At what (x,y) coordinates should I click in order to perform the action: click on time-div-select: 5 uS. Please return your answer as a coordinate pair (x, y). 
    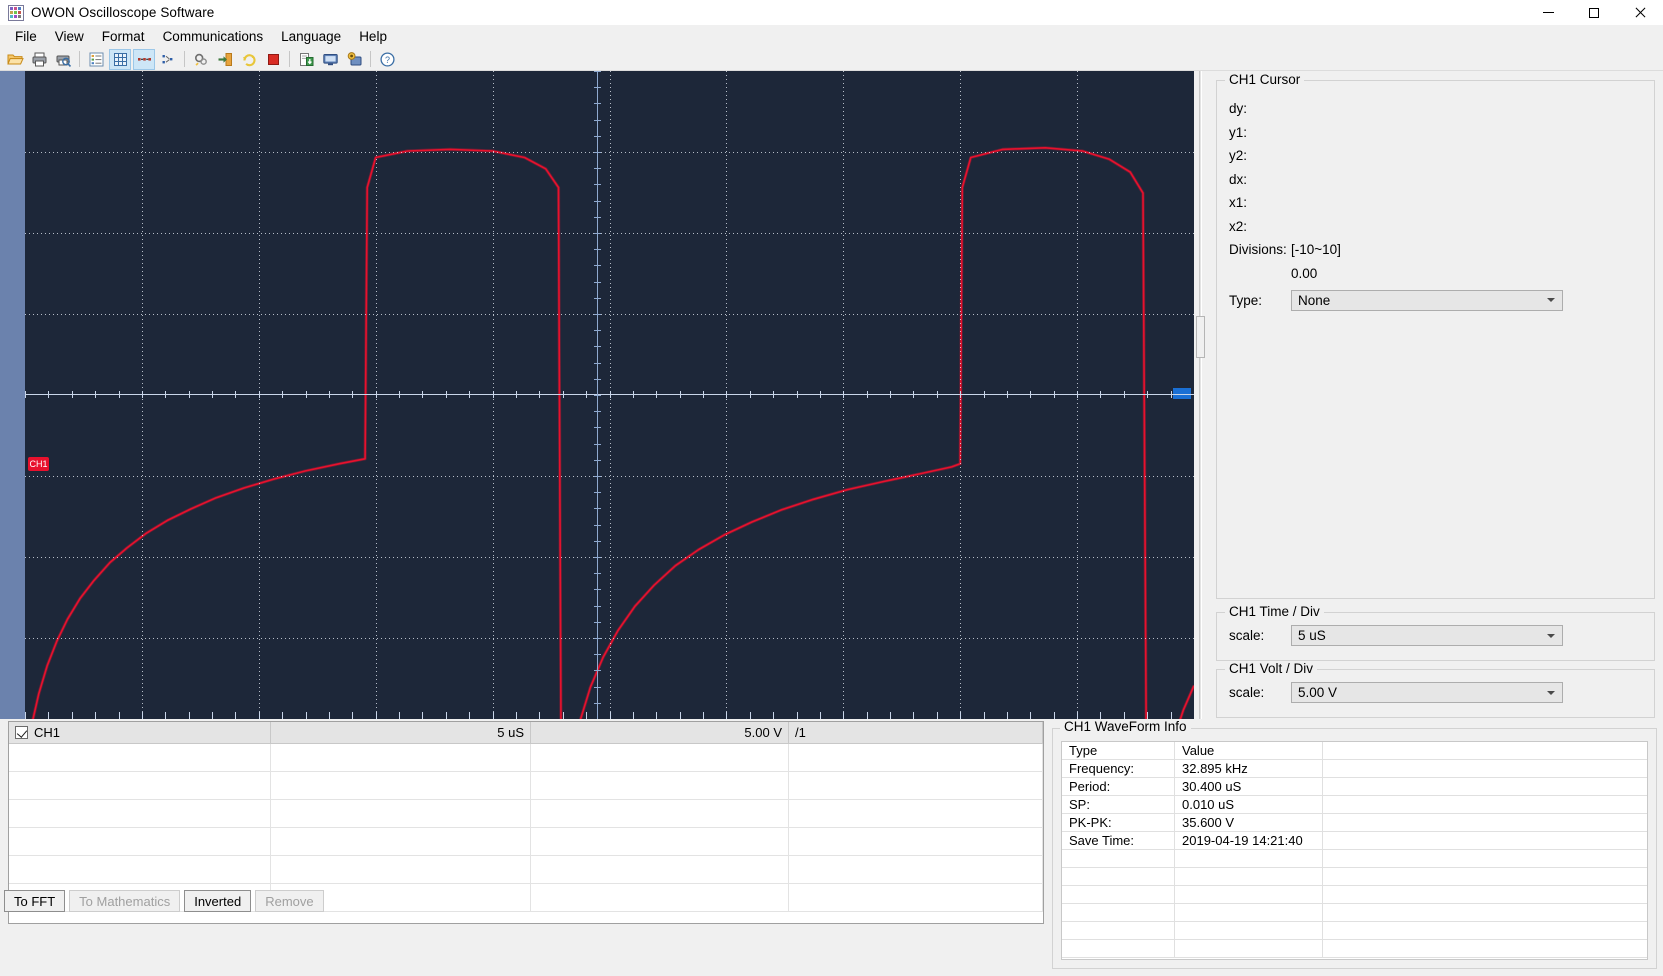
    Looking at the image, I should click on (1427, 635).